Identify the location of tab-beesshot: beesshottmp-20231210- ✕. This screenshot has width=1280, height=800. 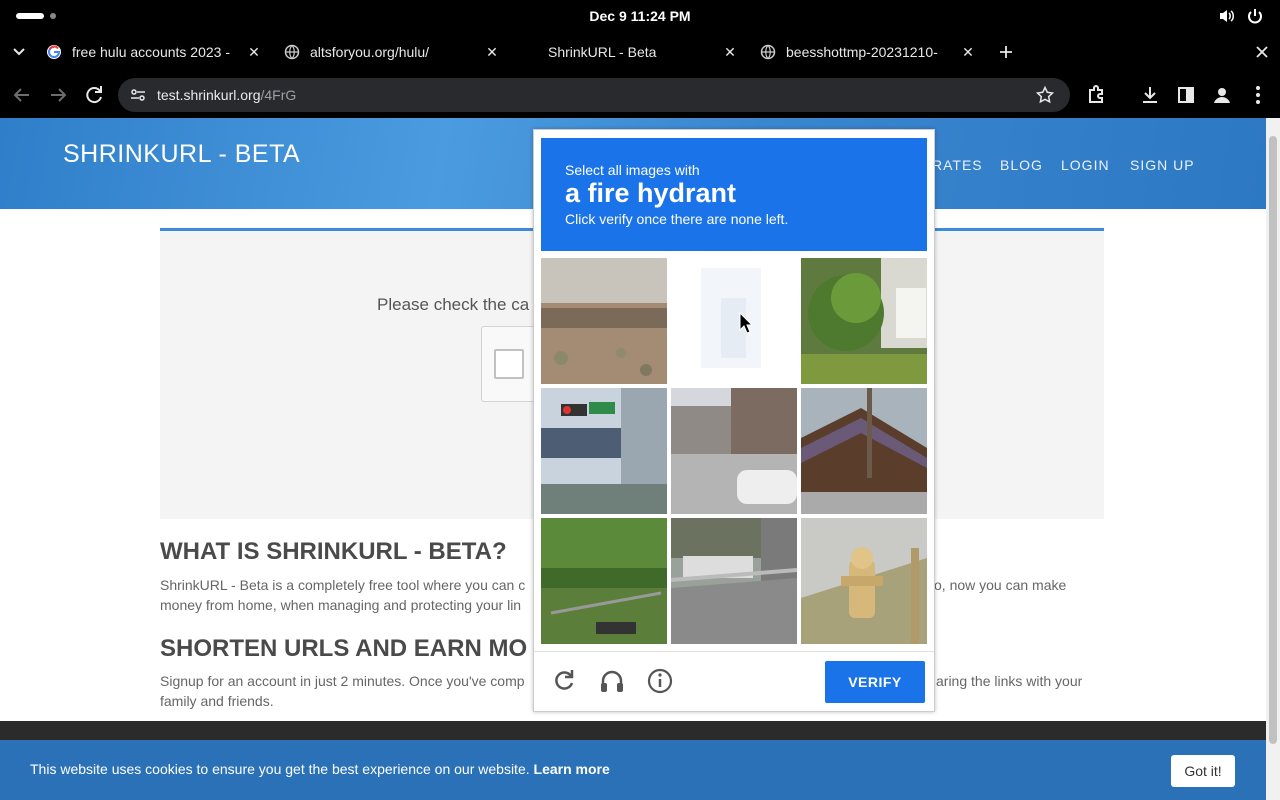
(868, 52).